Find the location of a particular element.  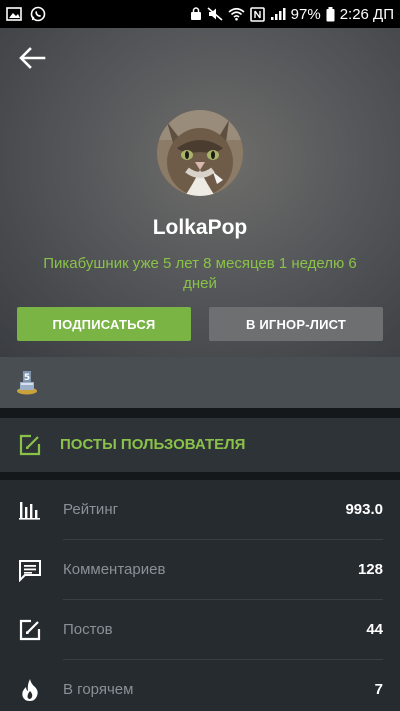

stat-row-hot: В горячем 7 is located at coordinates (200, 685).